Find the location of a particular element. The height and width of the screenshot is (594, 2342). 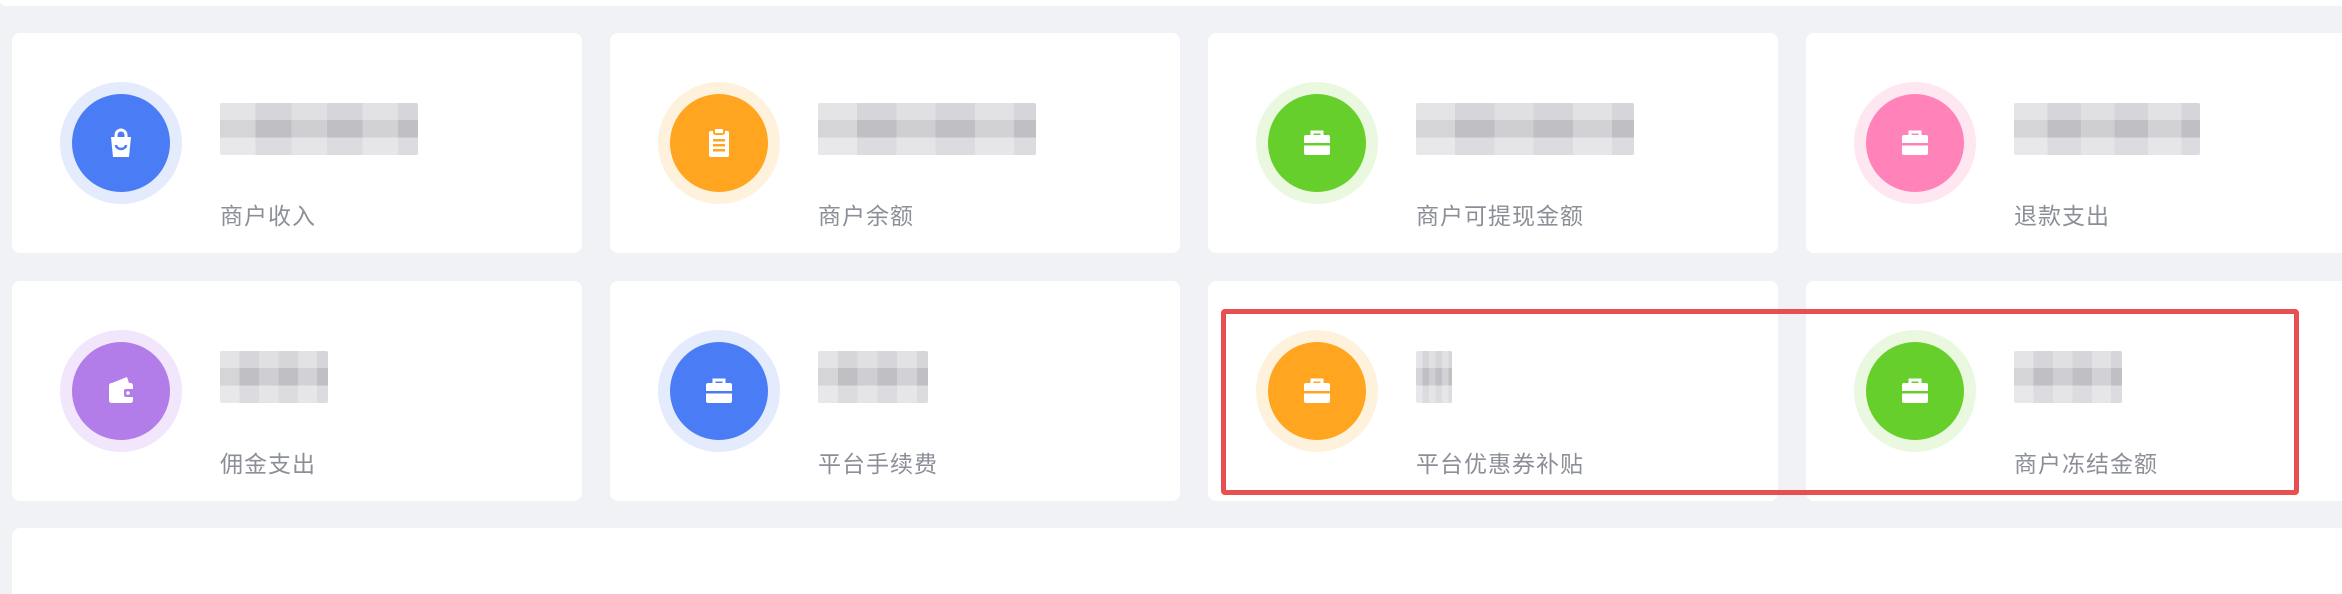

bottom-panel is located at coordinates (1177, 561).